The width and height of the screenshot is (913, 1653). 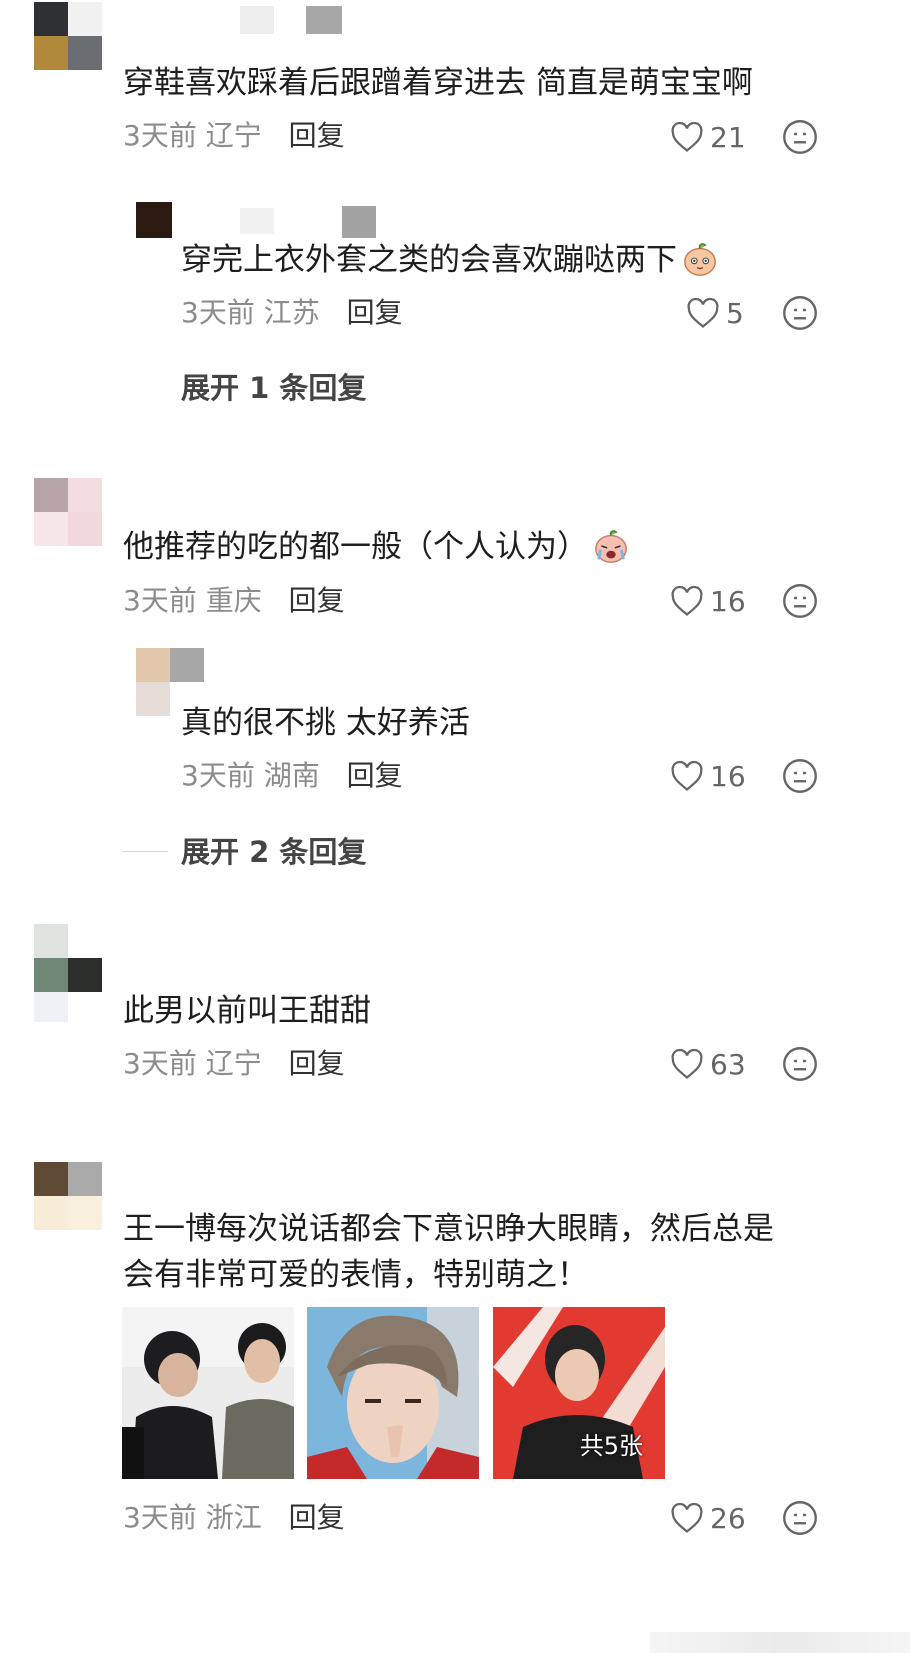 I want to click on comment-location: 重庆, so click(x=233, y=600).